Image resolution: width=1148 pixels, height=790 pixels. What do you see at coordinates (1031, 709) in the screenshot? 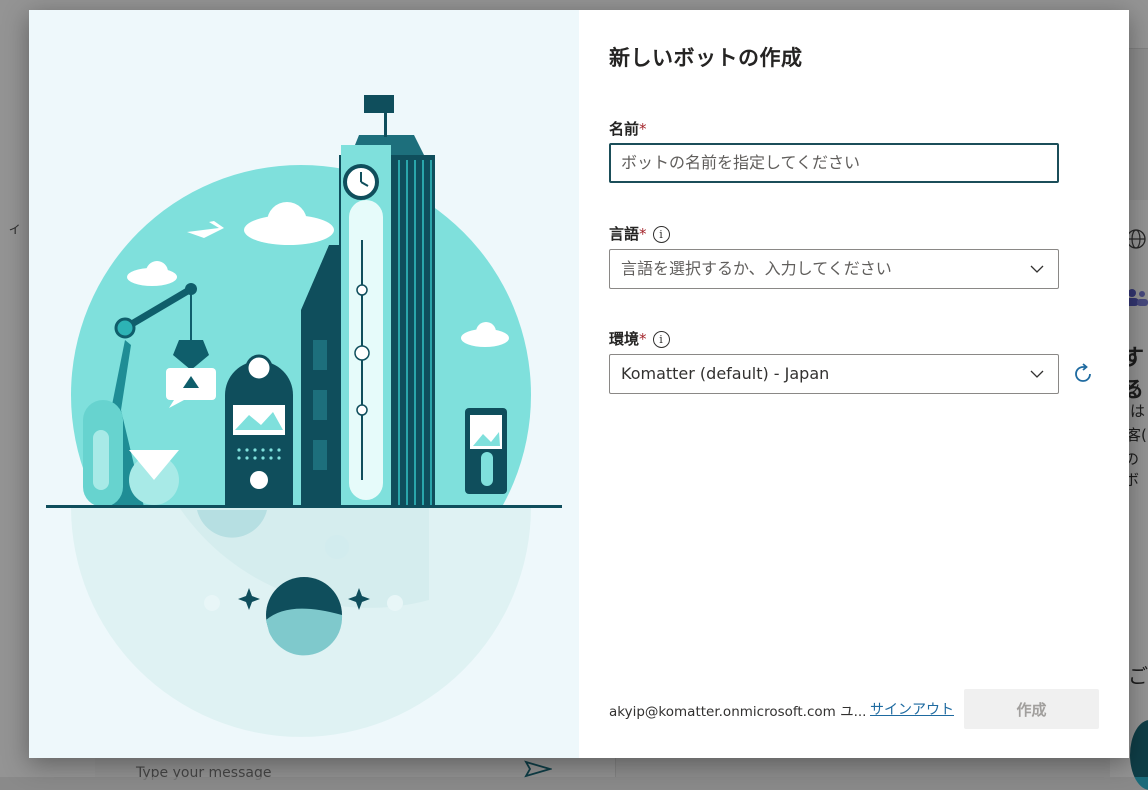
I see `create-button: 作成` at bounding box center [1031, 709].